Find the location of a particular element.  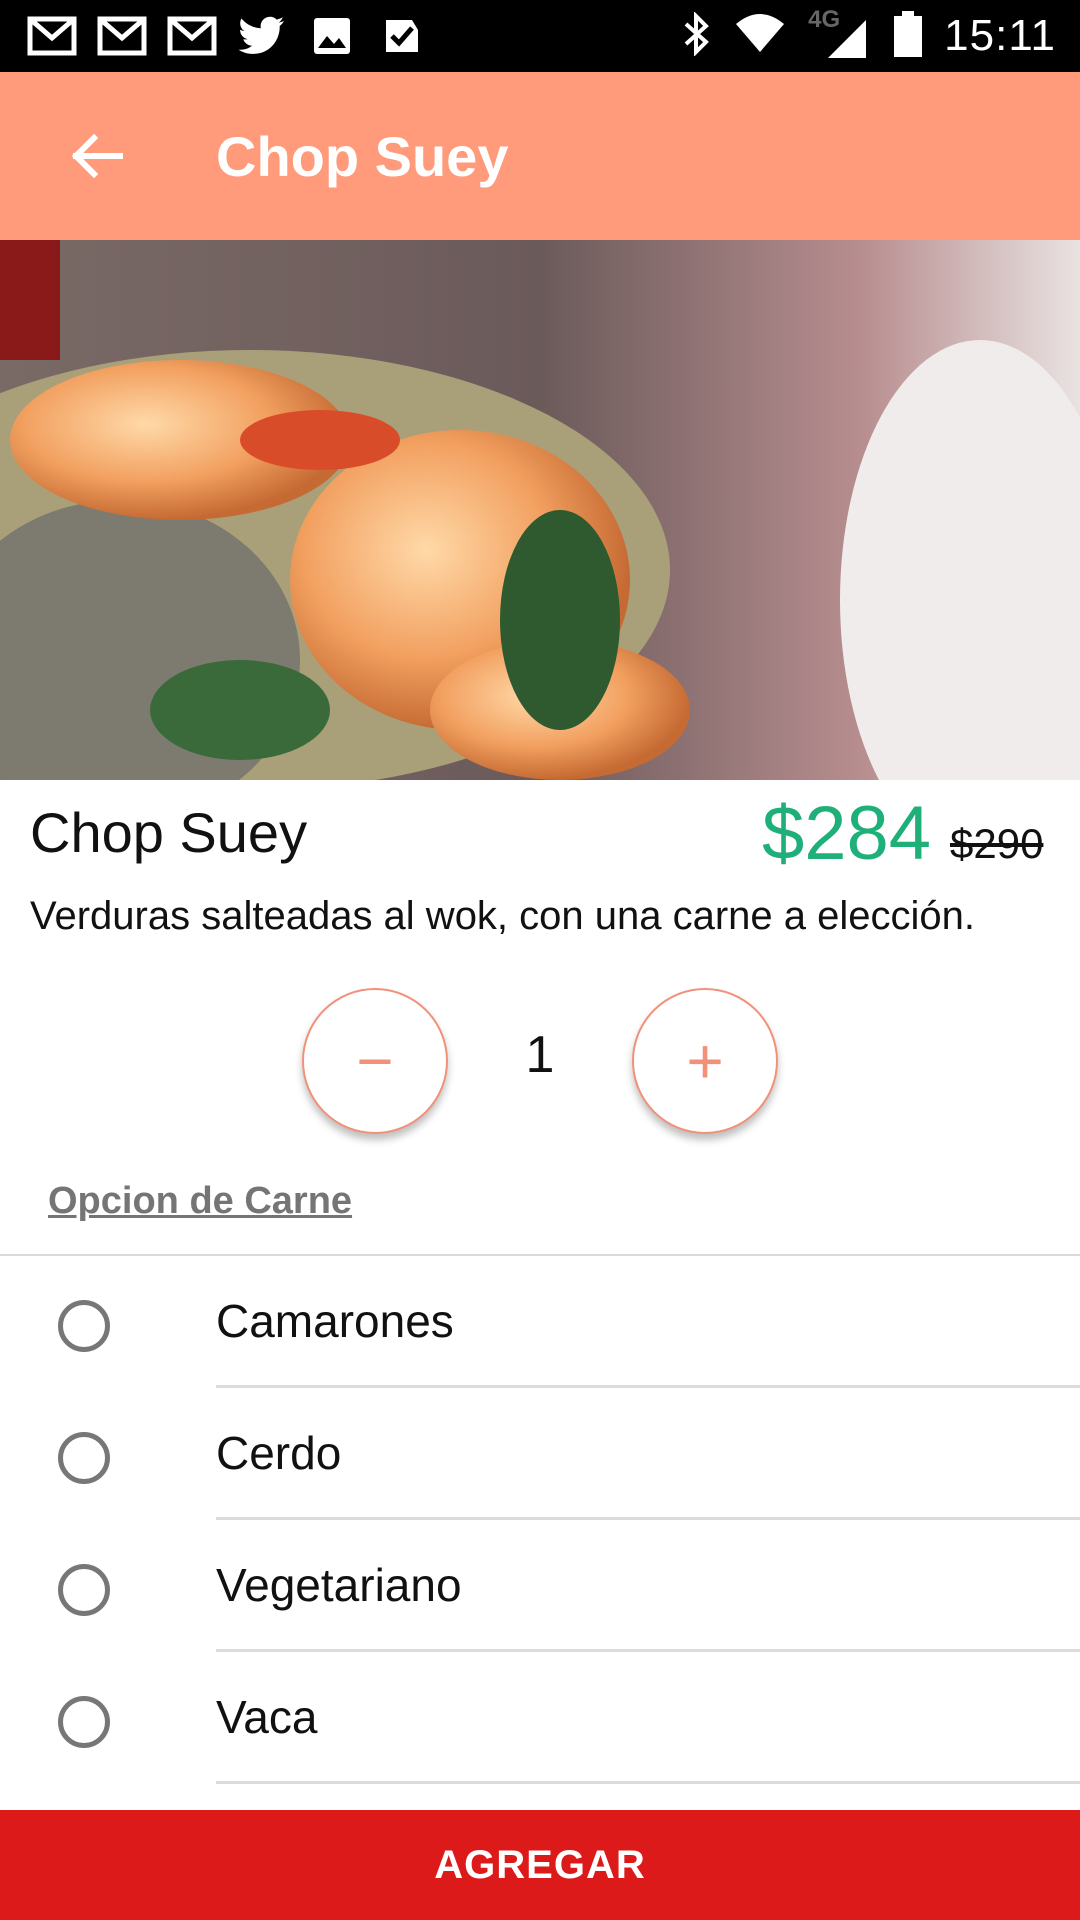

wifi-icon is located at coordinates (760, 36).